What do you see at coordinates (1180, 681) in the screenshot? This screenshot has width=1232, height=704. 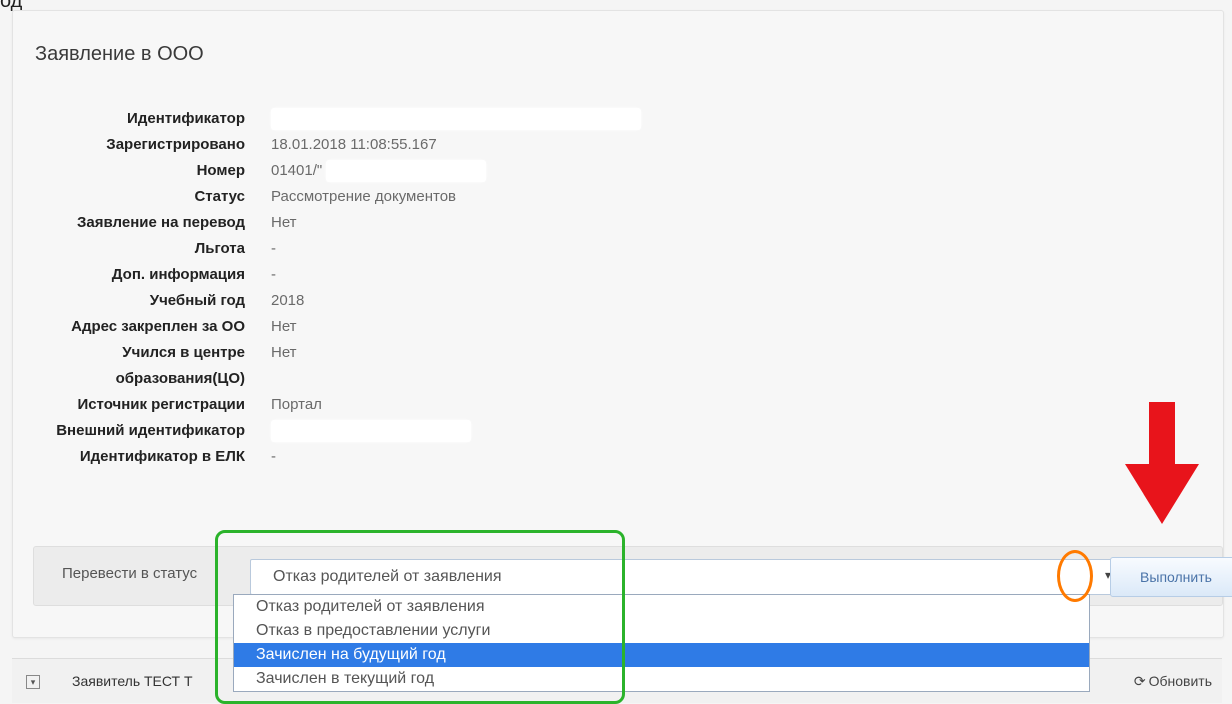 I see `refresh-label: Обновить` at bounding box center [1180, 681].